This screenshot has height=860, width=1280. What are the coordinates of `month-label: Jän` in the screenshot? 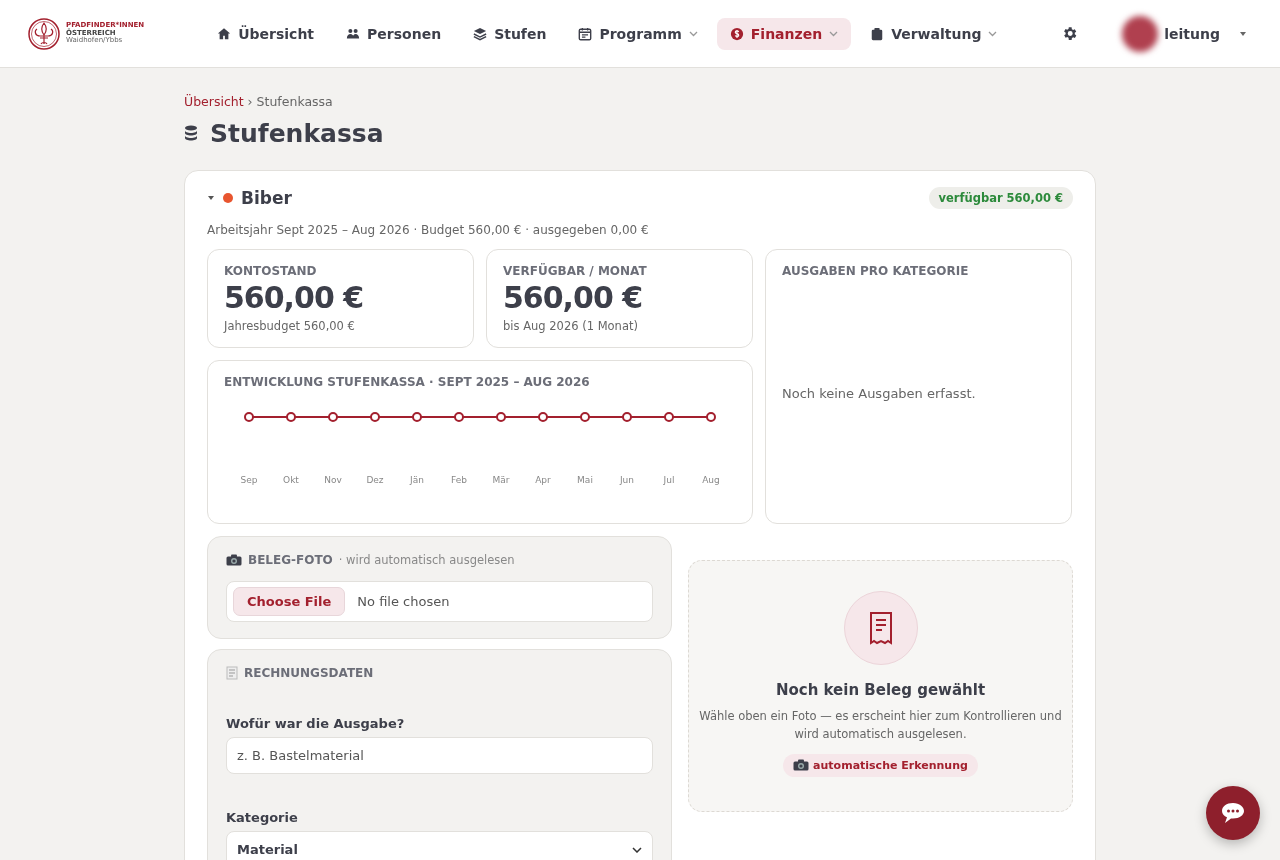 It's located at (416, 480).